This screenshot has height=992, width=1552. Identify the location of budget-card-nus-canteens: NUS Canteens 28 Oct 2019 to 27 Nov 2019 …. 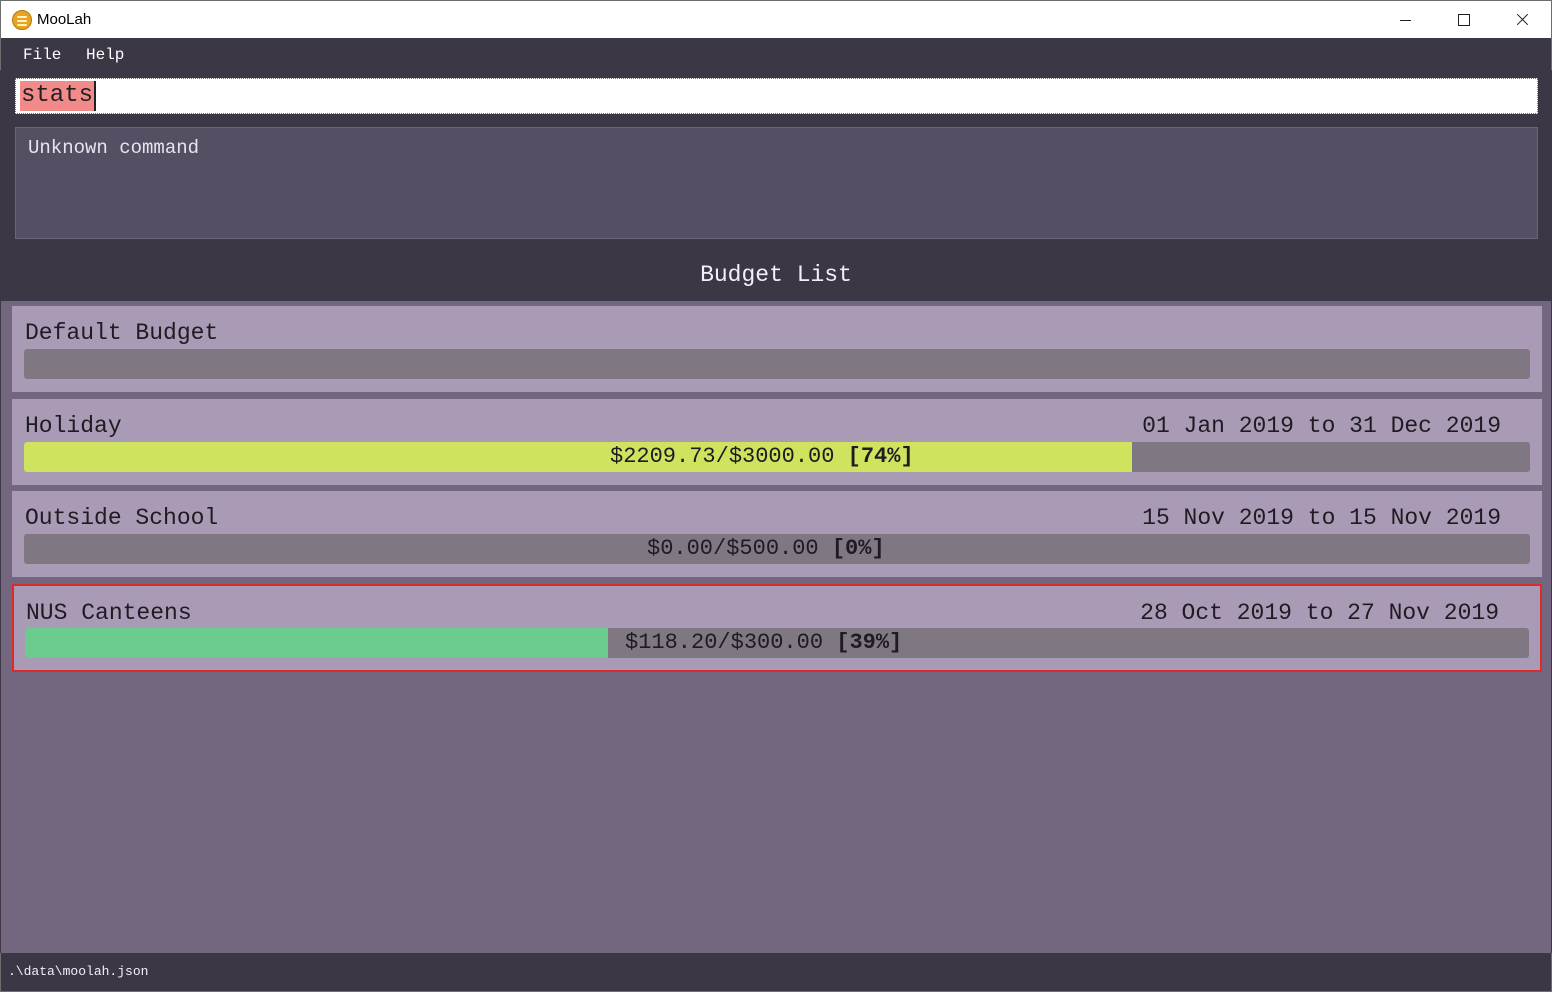
(777, 628).